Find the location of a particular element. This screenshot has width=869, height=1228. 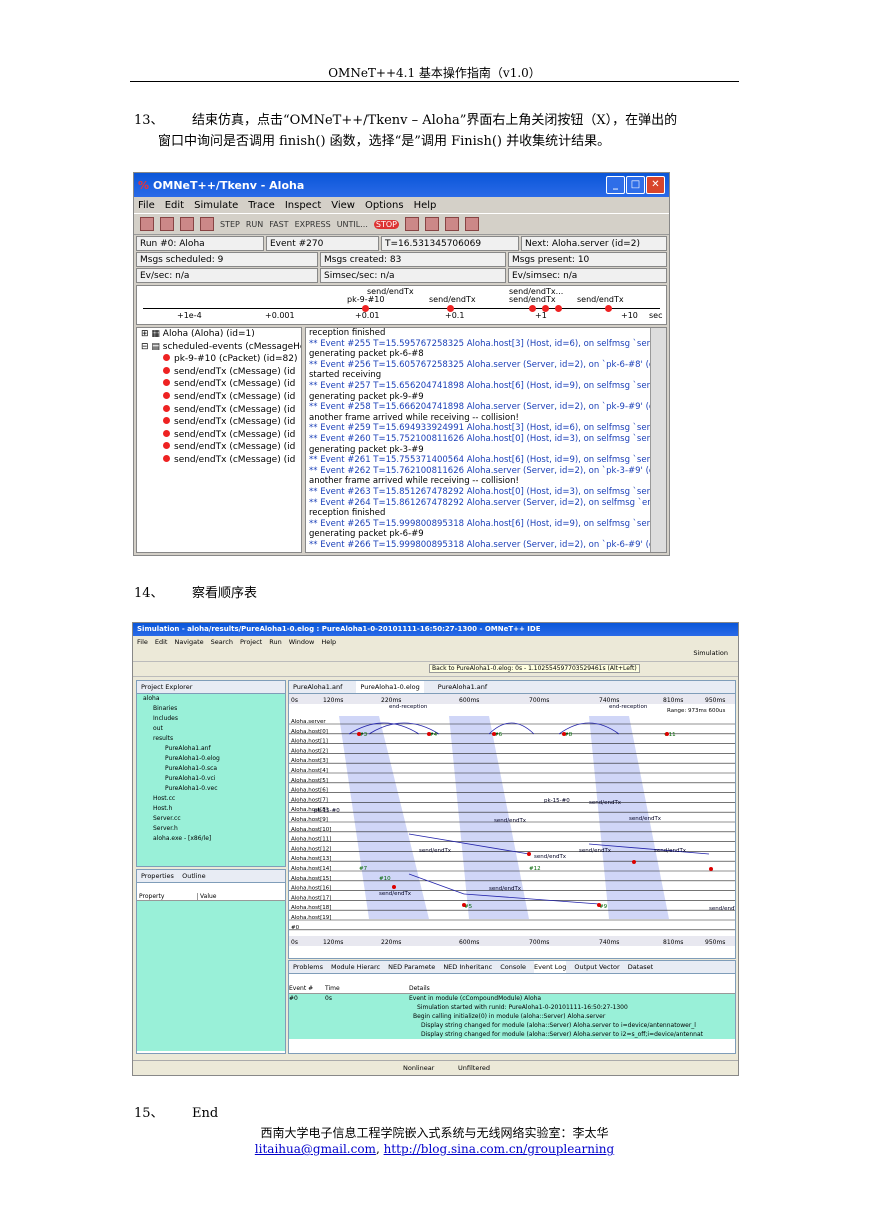

axis-label: Aloha.host[9] is located at coordinates (309, 820).